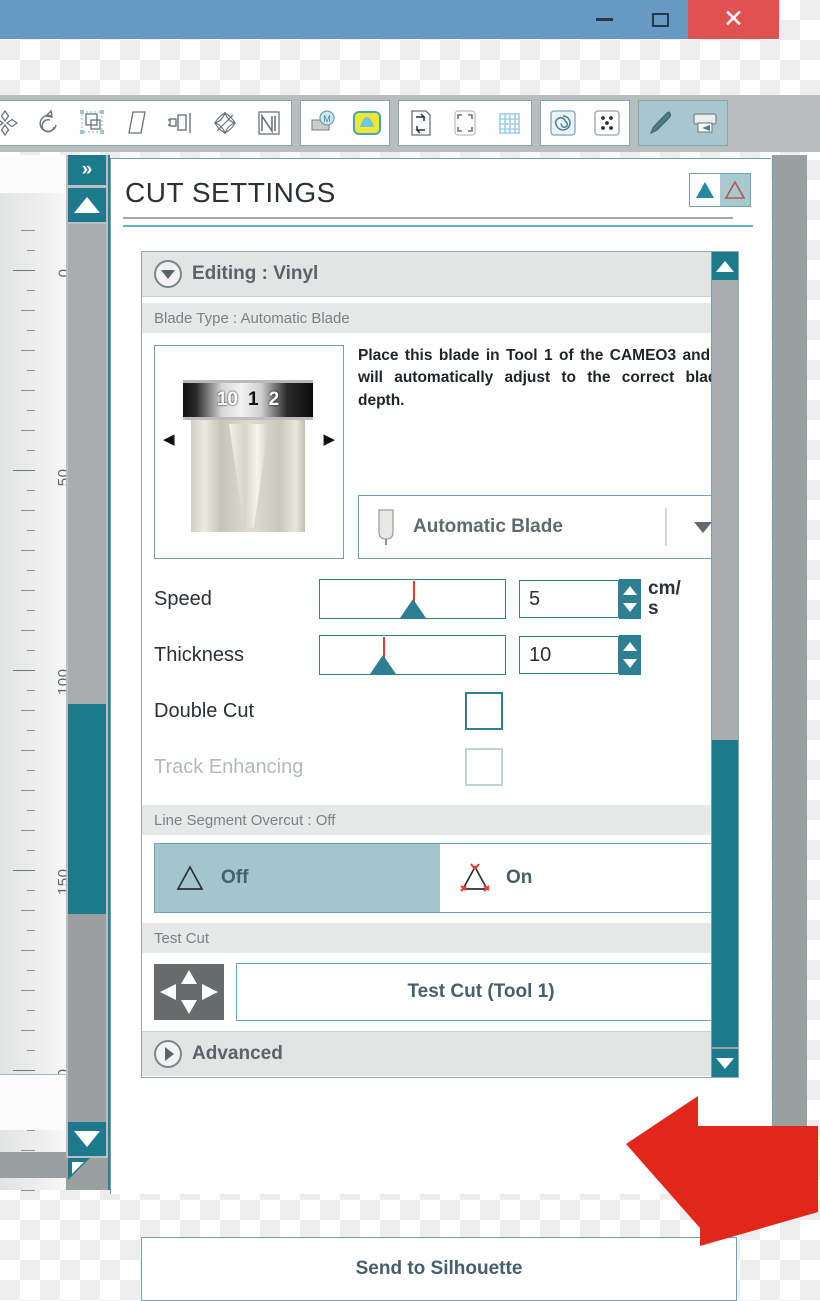 The width and height of the screenshot is (820, 1301). Describe the element at coordinates (582, 878) in the screenshot. I see `overcut-on-button: On` at that location.